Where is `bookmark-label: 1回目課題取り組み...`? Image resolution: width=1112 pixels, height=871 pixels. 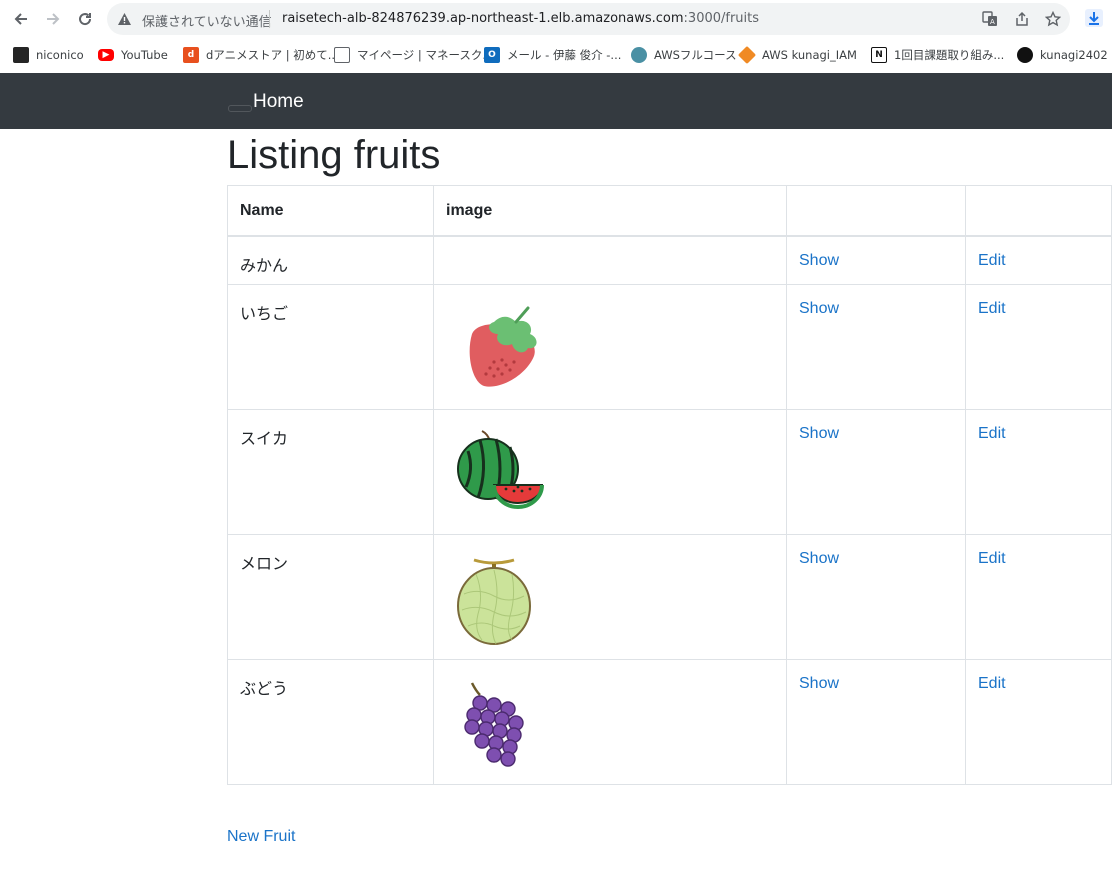
bookmark-label: 1回目課題取り組み... is located at coordinates (949, 55).